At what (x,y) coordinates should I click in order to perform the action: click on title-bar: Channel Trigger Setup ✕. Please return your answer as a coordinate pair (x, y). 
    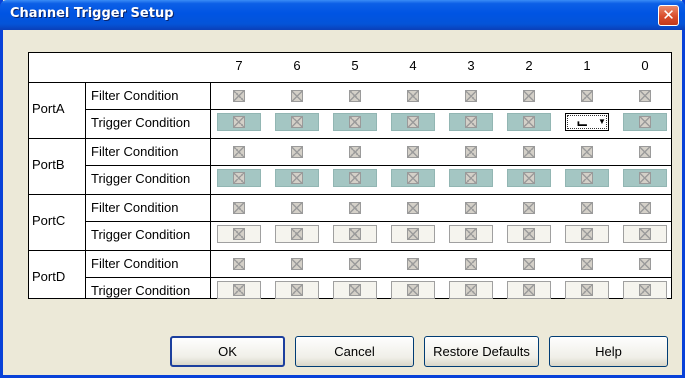
    Looking at the image, I should click on (342, 15).